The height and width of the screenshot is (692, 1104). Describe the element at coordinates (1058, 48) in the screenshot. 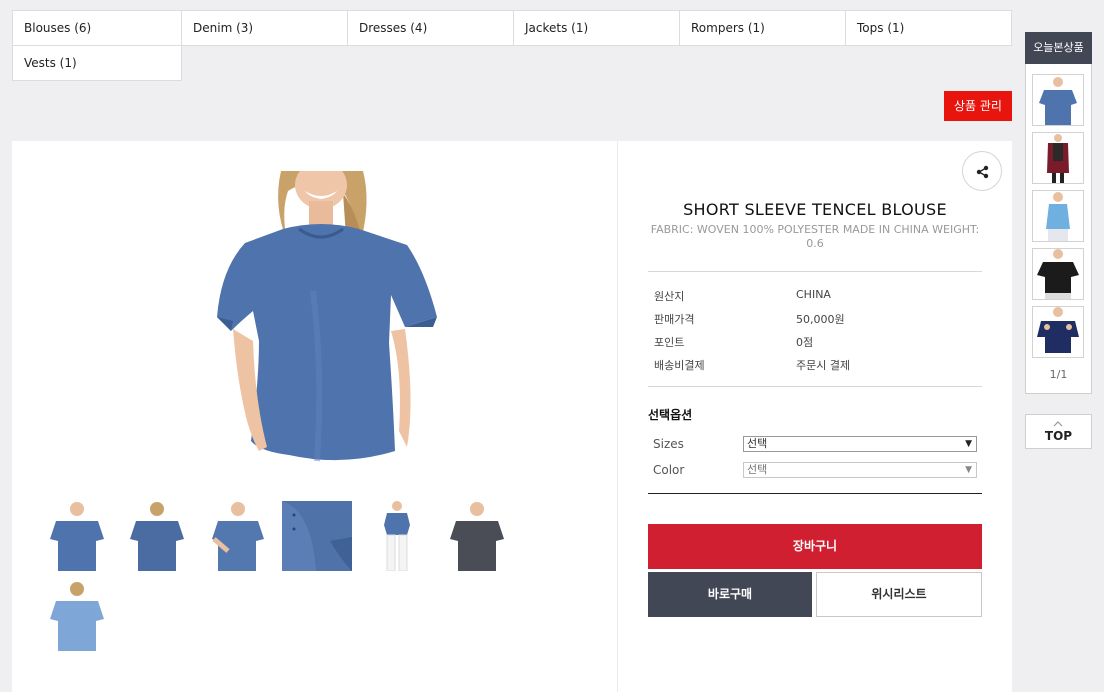

I see `recently-viewed-heading: 오늘본상품` at that location.